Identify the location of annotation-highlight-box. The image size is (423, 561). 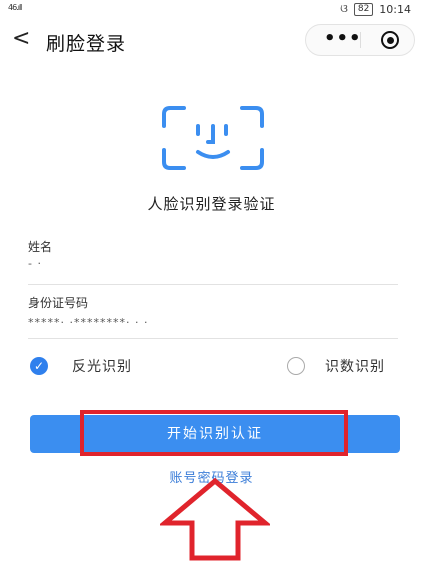
(214, 433).